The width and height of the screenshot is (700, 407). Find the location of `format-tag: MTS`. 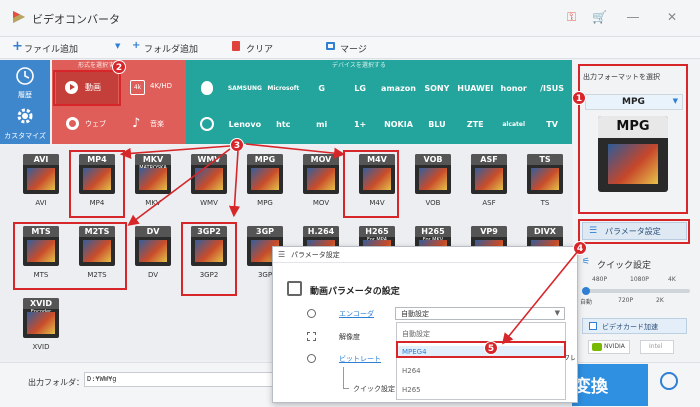

format-tag: MTS is located at coordinates (41, 231).